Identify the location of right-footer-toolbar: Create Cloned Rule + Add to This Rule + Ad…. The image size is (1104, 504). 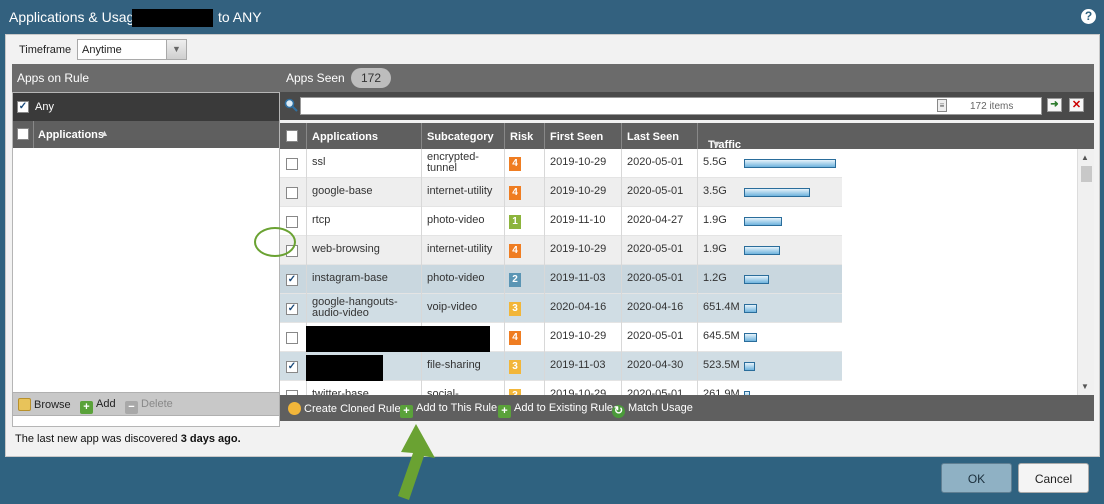
(687, 408).